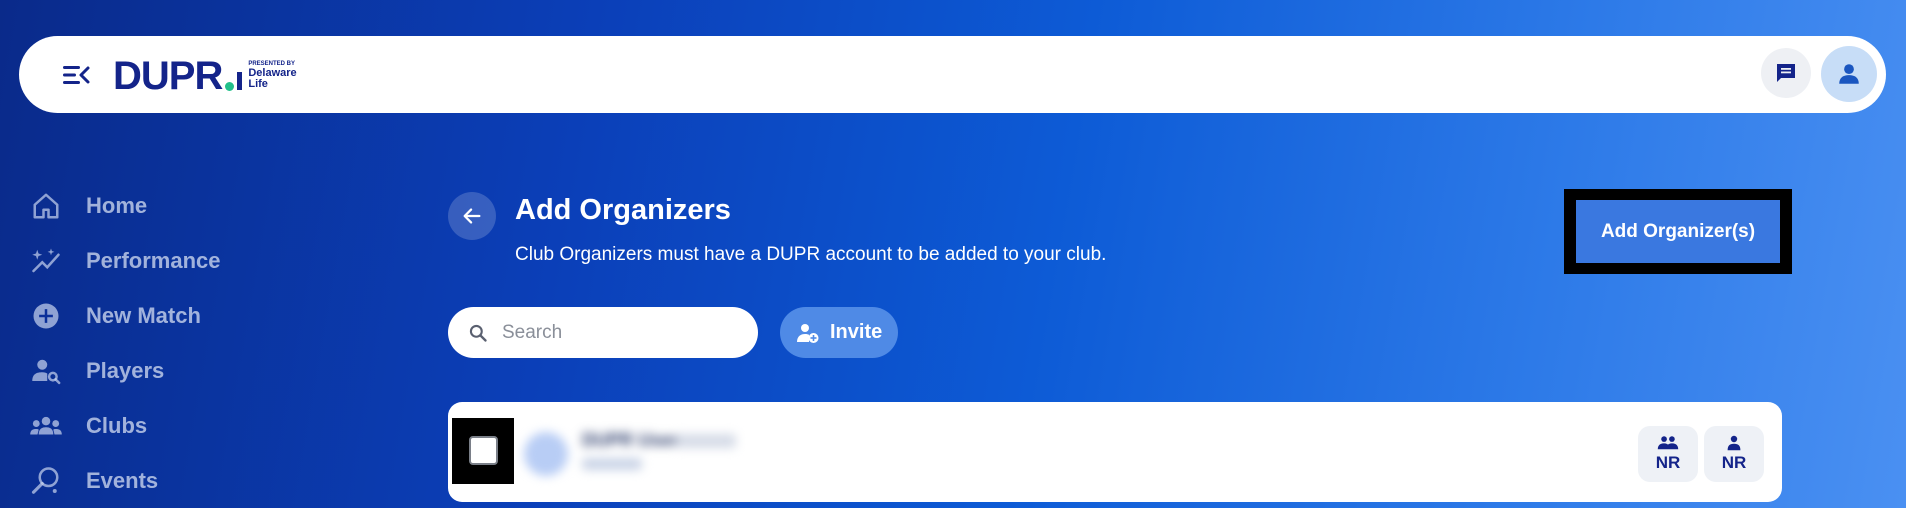  Describe the element at coordinates (230, 86) in the screenshot. I see `logo-dot` at that location.